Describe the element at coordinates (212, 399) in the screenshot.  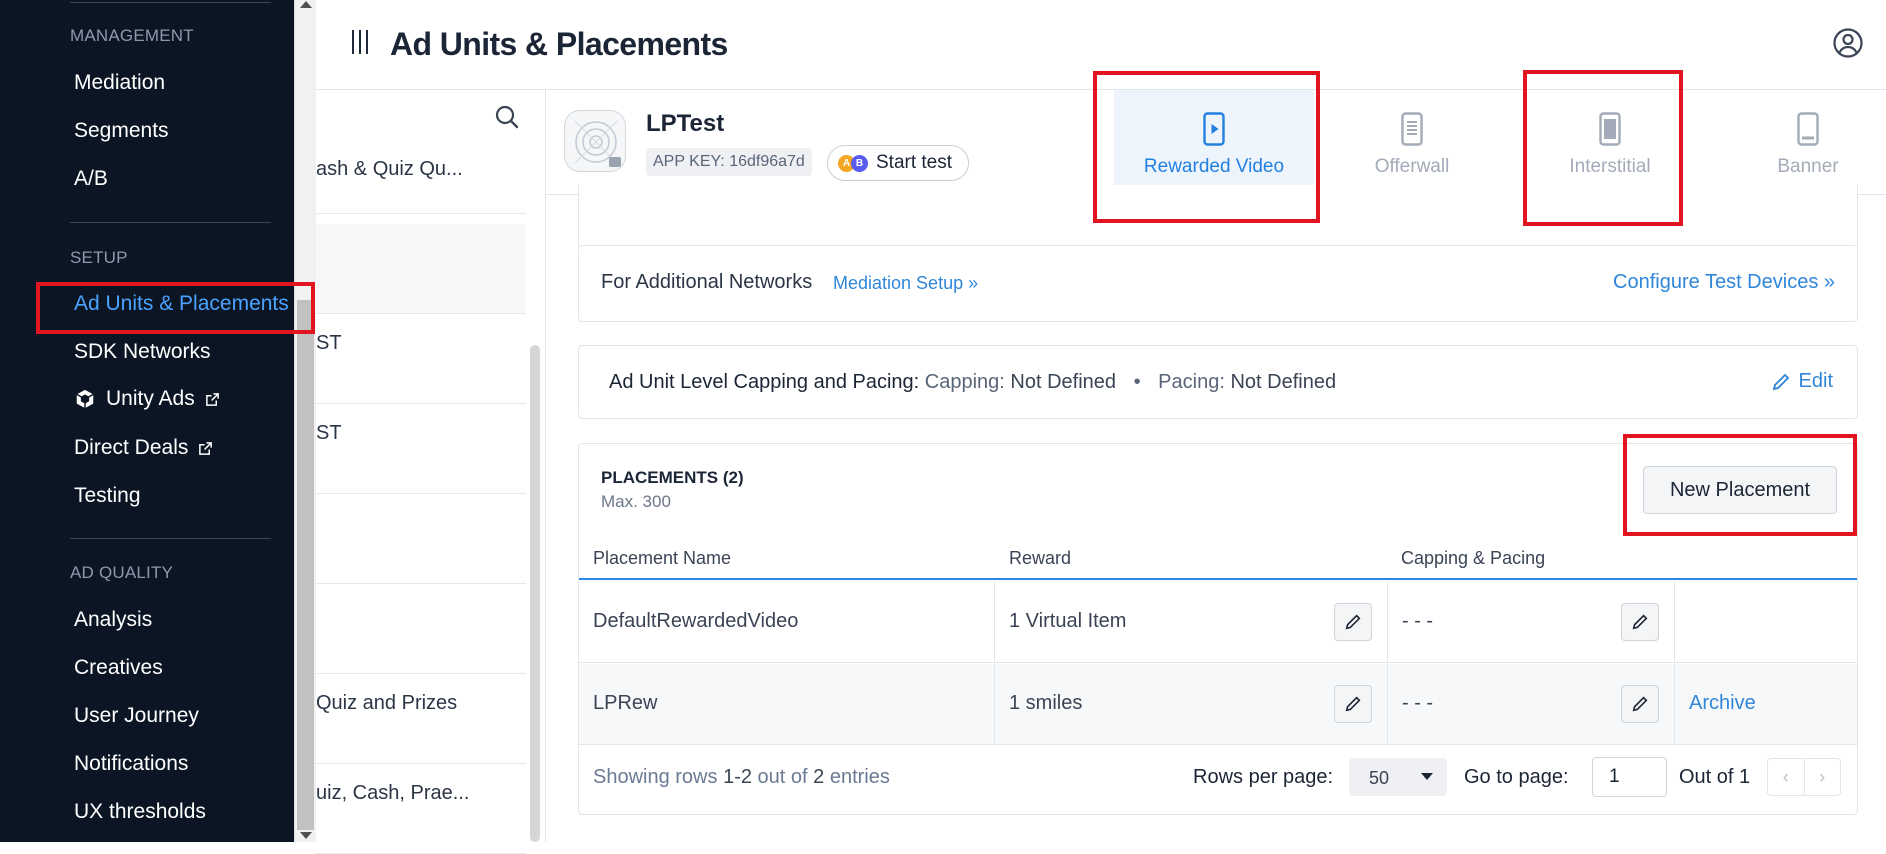
I see `external-link-icon` at that location.